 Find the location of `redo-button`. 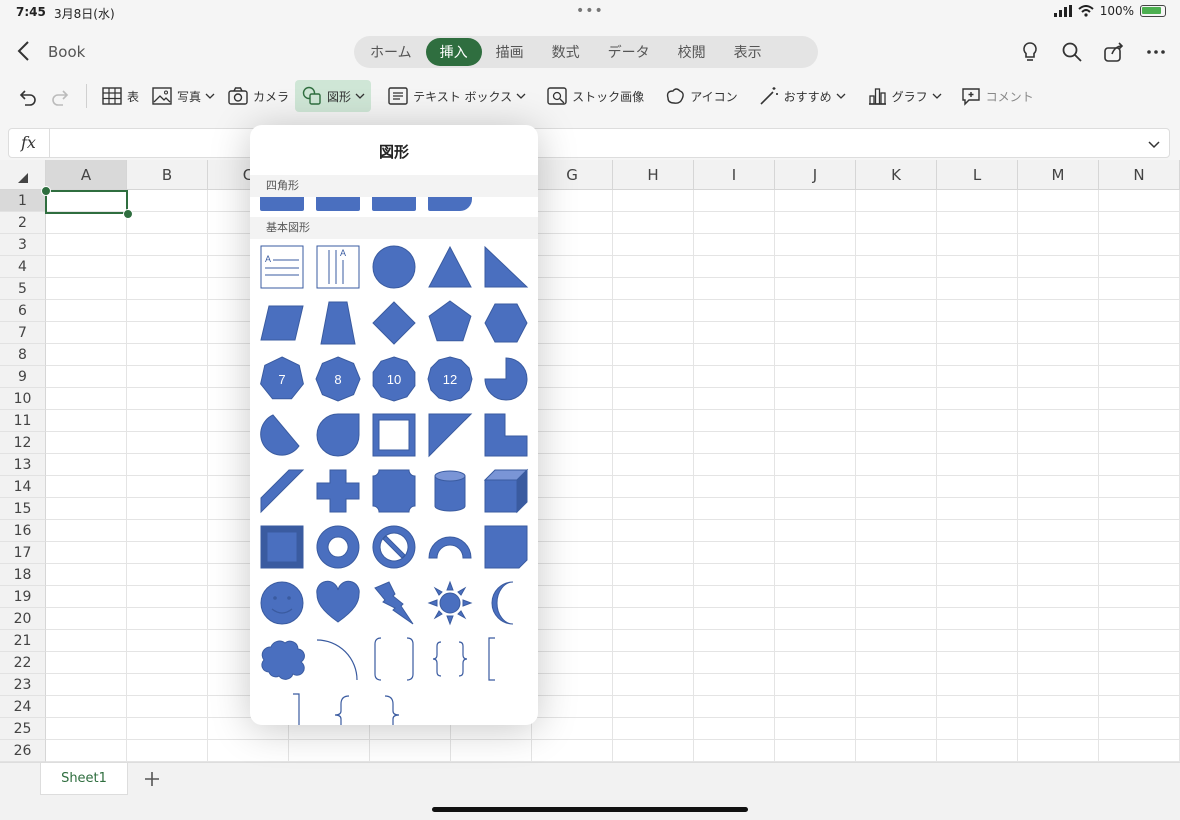

redo-button is located at coordinates (61, 96).